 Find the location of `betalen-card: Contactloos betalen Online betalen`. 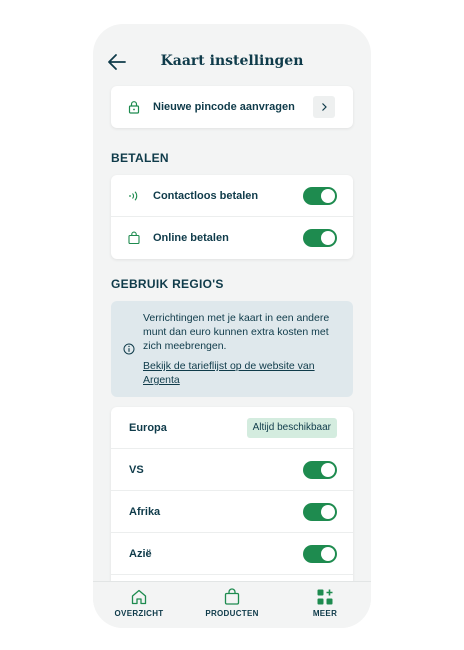

betalen-card: Contactloos betalen Online betalen is located at coordinates (232, 217).